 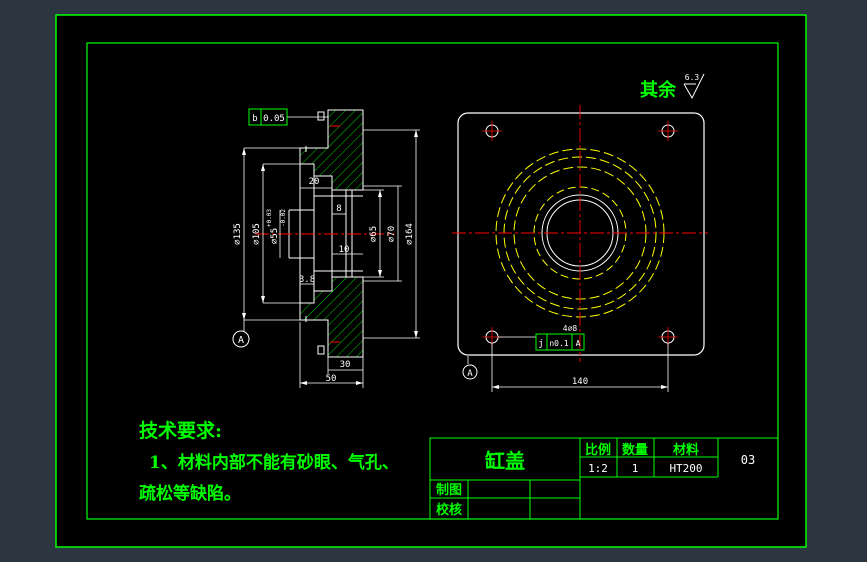 What do you see at coordinates (344, 250) in the screenshot?
I see `dim-len10: 10` at bounding box center [344, 250].